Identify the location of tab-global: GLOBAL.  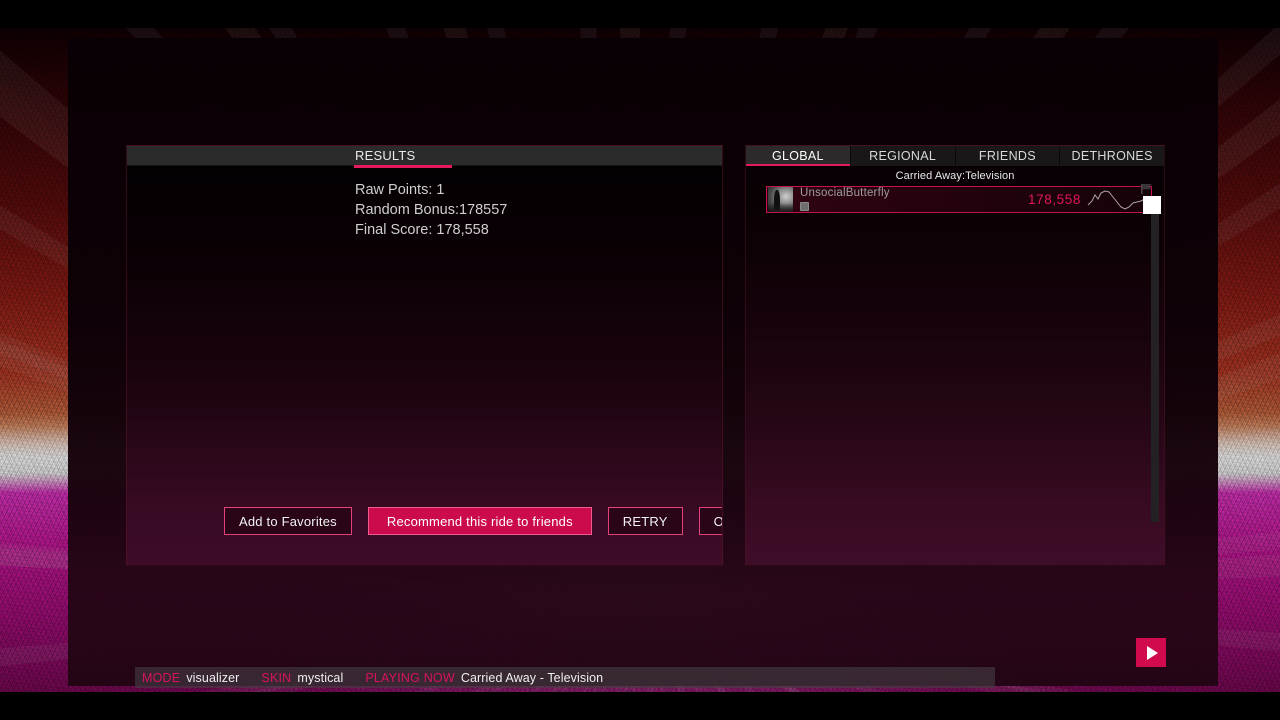
(798, 156).